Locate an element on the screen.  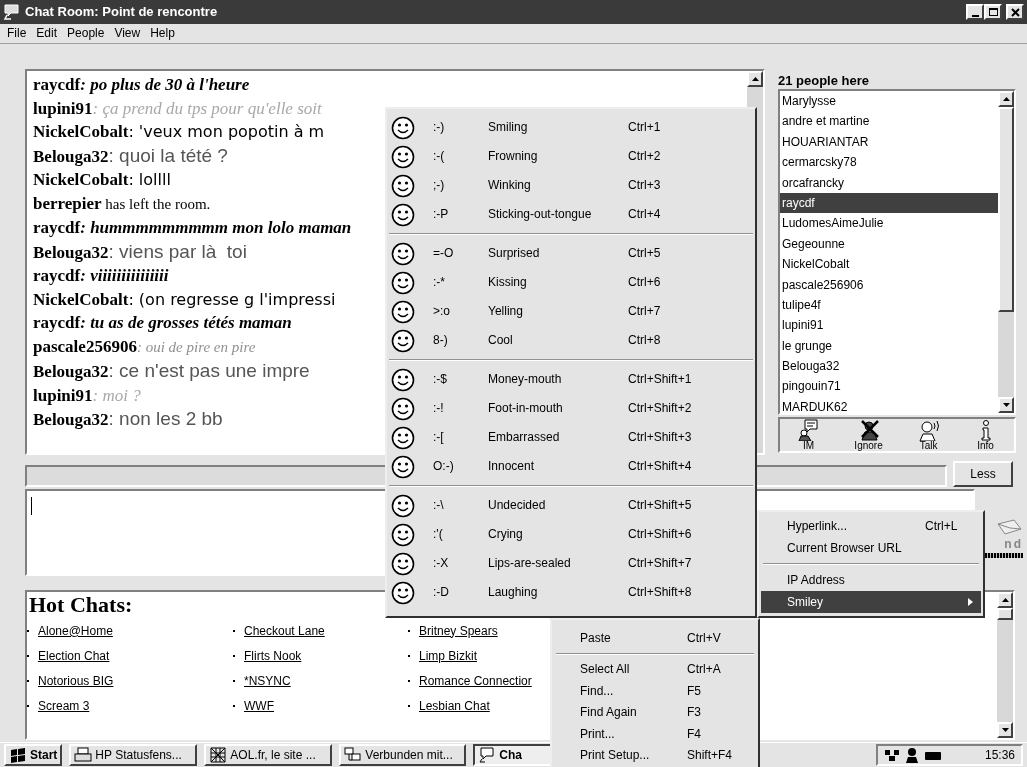
people-action-button: Talk is located at coordinates (928, 435).